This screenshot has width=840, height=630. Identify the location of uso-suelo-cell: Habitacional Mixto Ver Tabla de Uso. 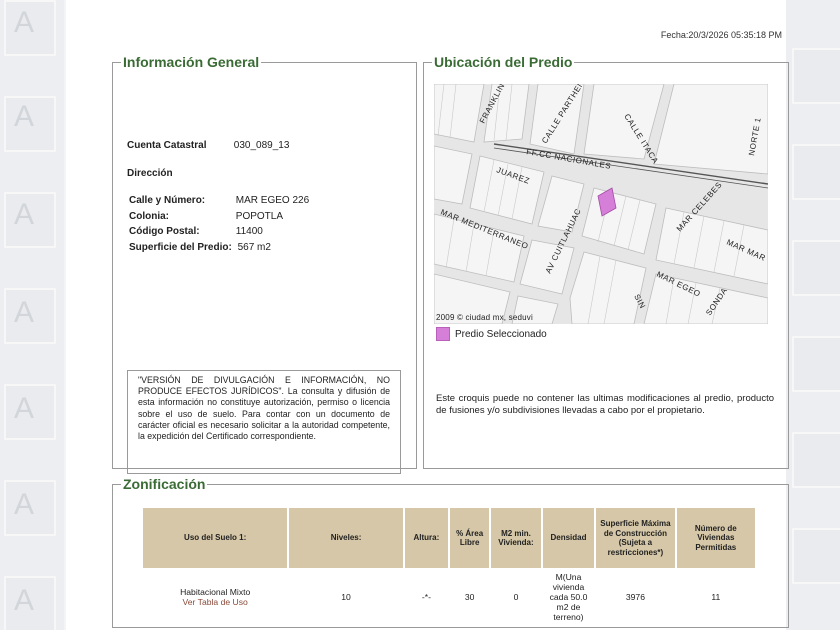
(215, 595).